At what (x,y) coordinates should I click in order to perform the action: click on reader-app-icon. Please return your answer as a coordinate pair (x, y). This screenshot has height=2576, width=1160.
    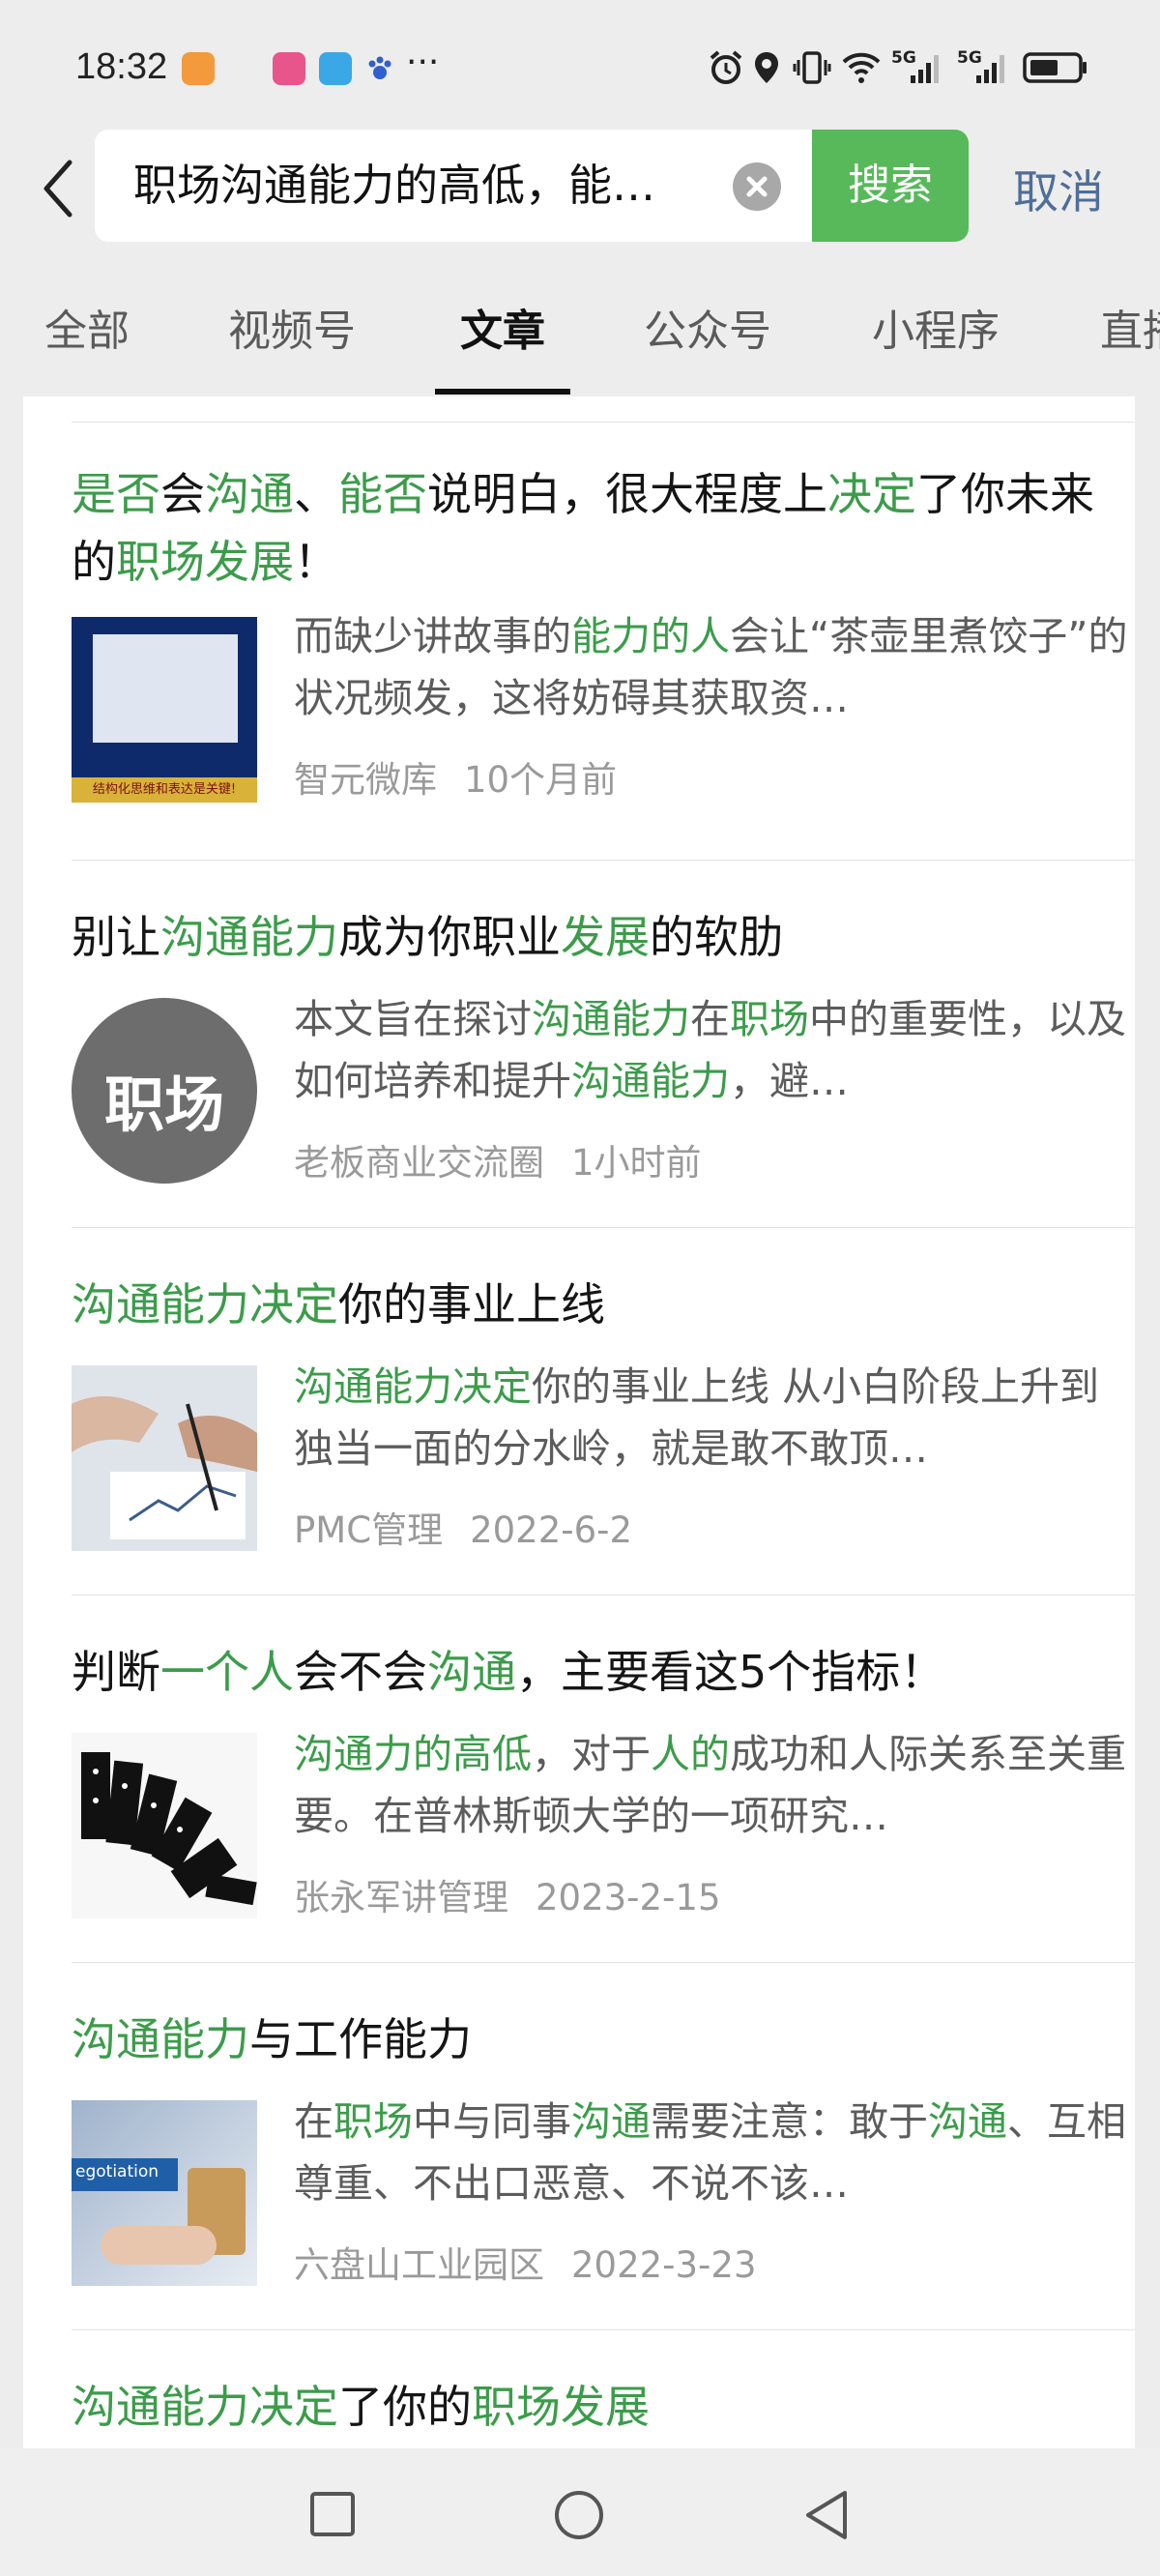
    Looking at the image, I should click on (335, 68).